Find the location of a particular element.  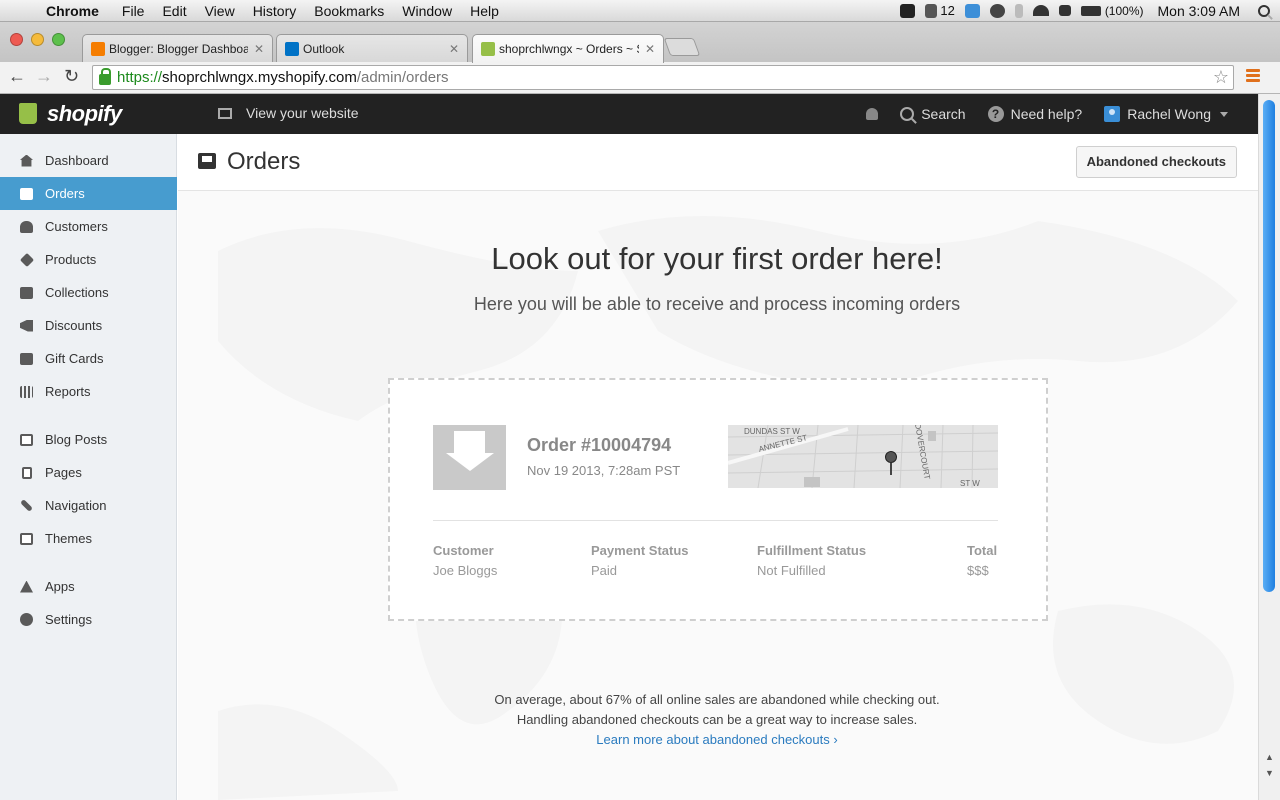

font-icon is located at coordinates (931, 10).